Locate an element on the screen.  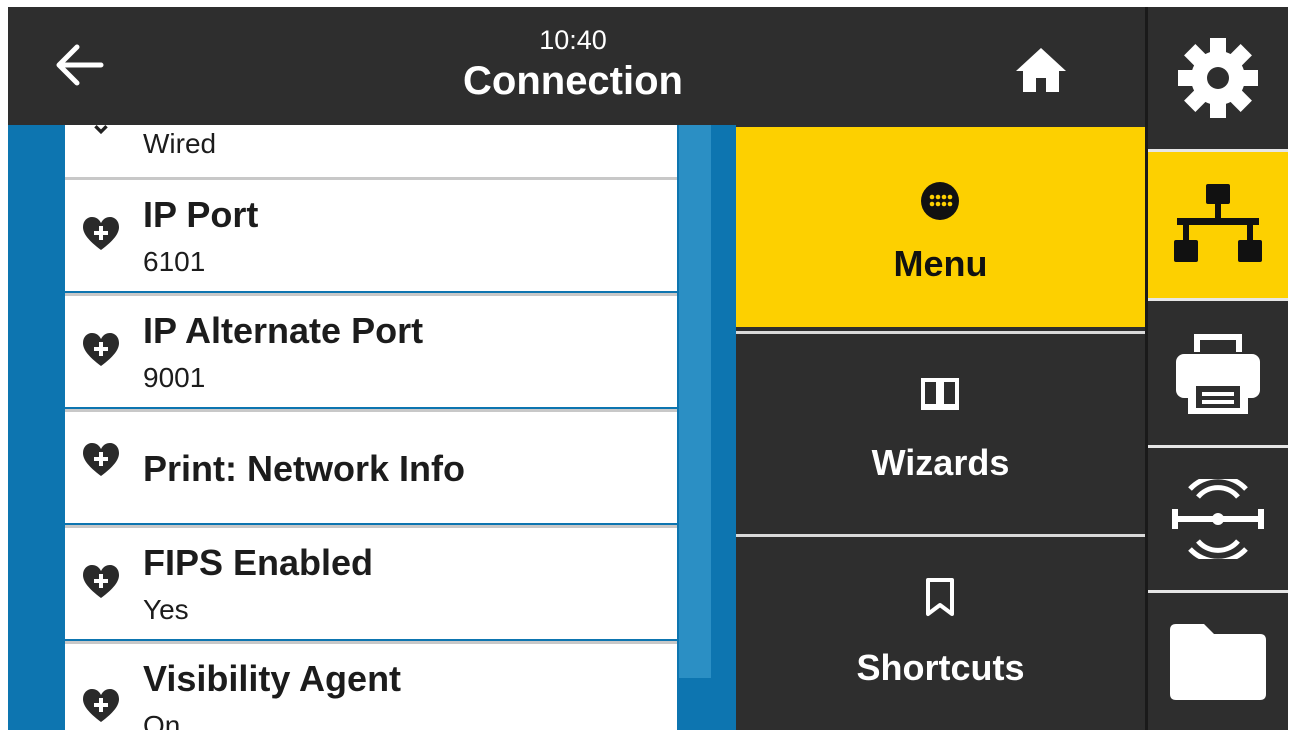
clock-time: 10:40 is located at coordinates (573, 40).